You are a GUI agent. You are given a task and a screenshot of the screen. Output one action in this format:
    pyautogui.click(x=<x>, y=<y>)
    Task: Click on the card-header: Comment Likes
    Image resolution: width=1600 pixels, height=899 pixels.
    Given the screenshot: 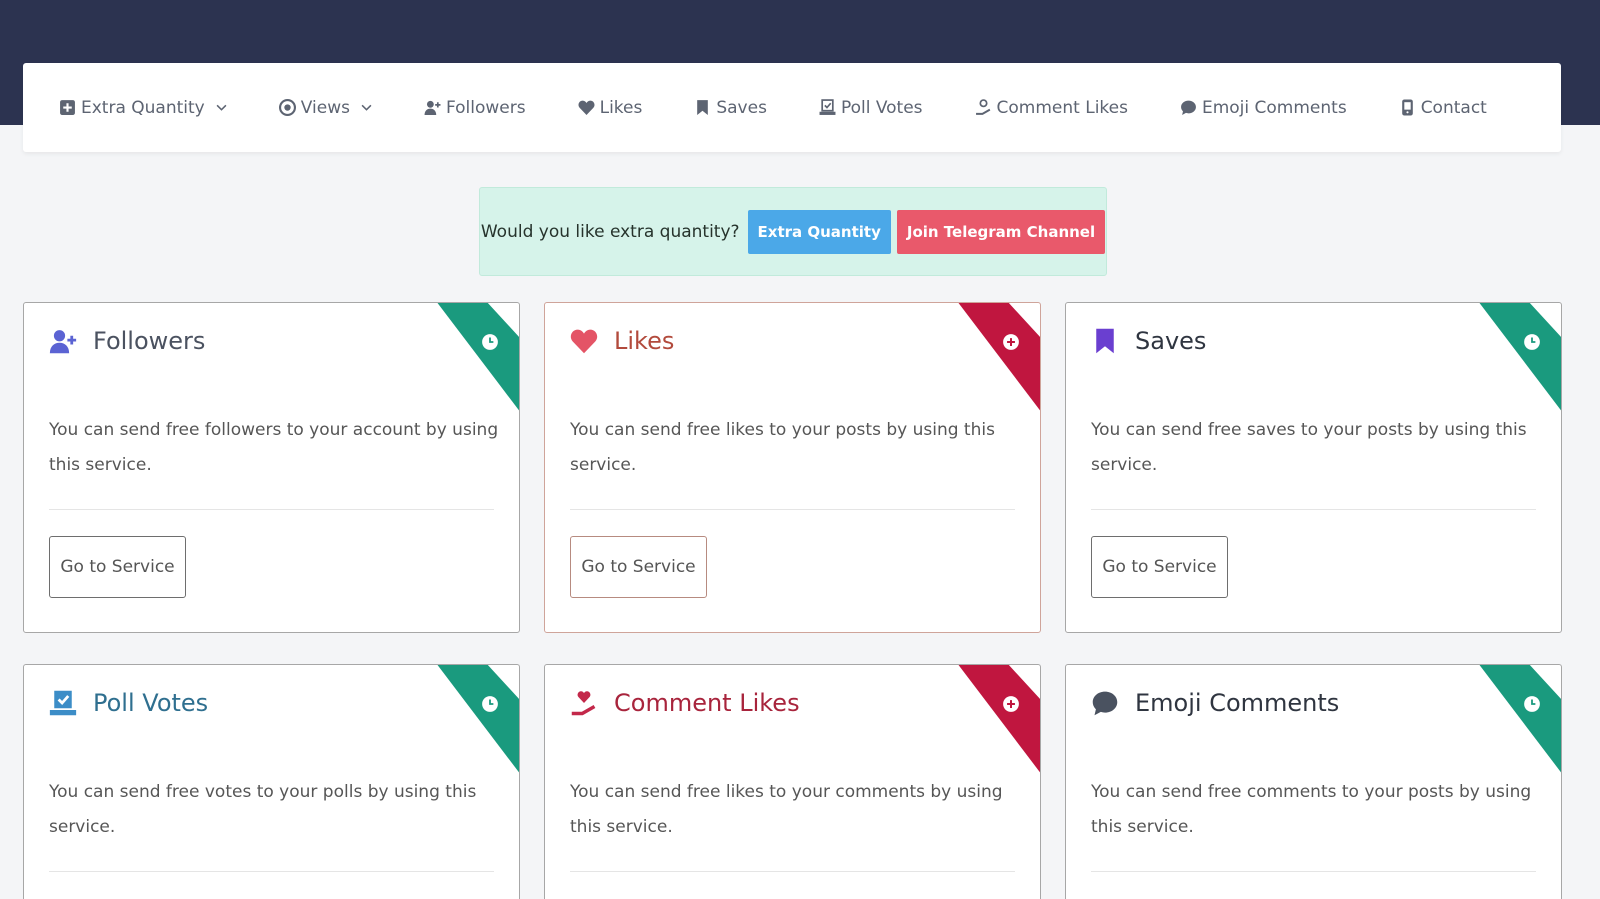 What is the action you would take?
    pyautogui.click(x=685, y=703)
    